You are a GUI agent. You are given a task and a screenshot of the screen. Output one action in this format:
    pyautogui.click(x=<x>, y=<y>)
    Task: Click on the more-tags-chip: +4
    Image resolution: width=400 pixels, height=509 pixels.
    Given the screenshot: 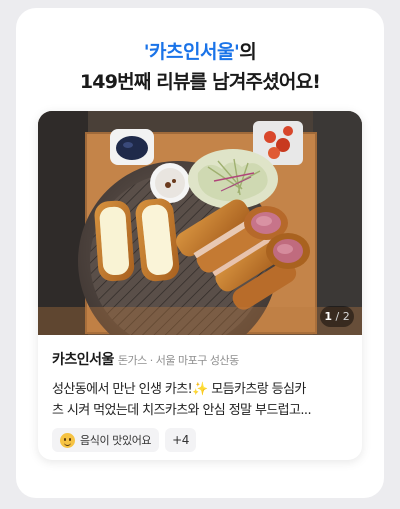 What is the action you would take?
    pyautogui.click(x=181, y=440)
    